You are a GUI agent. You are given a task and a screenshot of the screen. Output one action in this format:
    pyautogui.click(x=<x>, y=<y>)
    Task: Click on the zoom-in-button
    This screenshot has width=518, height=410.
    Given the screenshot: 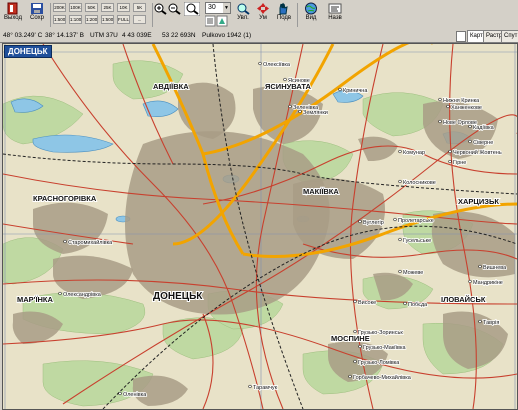 What is the action you would take?
    pyautogui.click(x=160, y=14)
    